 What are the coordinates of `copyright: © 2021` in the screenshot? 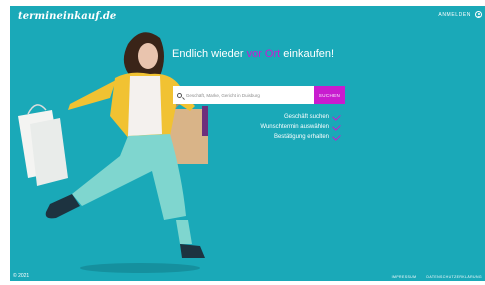 It's located at (21, 276).